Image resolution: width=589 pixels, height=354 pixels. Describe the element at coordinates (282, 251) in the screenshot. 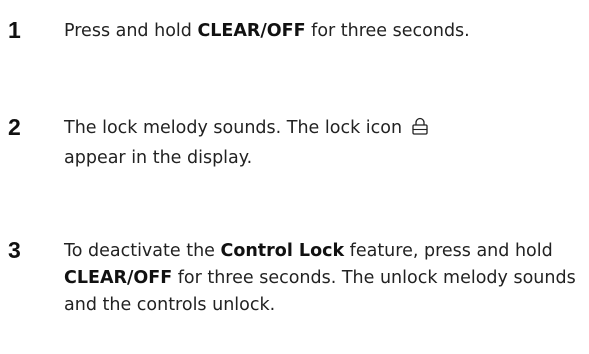

I see `feature-name: Control Lock` at that location.